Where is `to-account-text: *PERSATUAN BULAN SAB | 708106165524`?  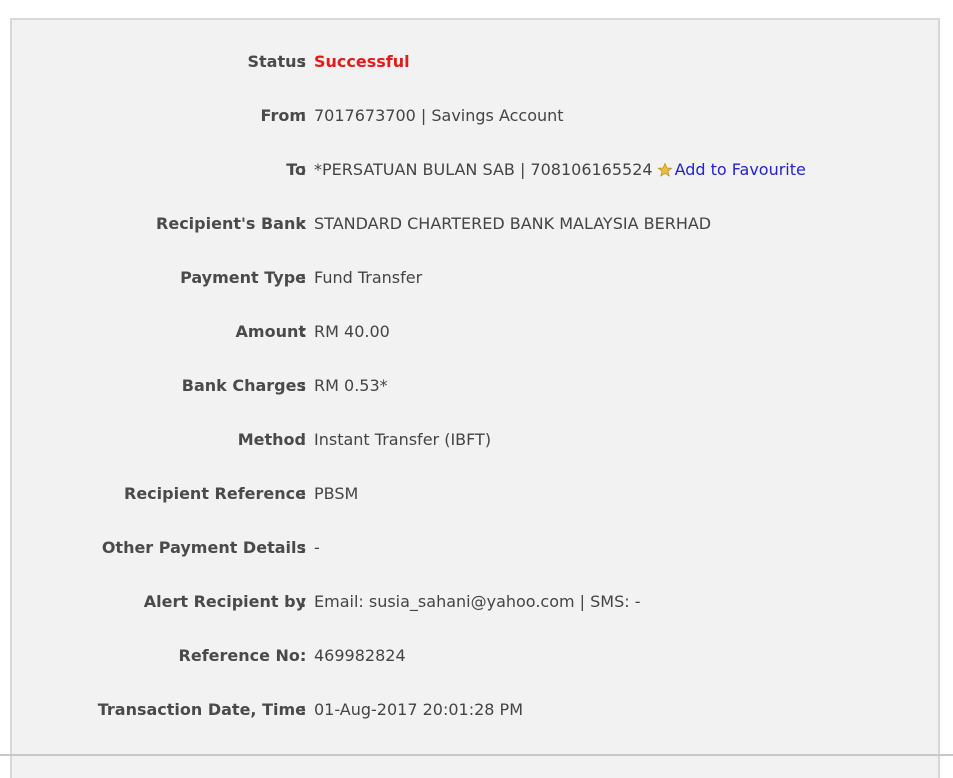
to-account-text: *PERSATUAN BULAN SAB | 708106165524 is located at coordinates (483, 169).